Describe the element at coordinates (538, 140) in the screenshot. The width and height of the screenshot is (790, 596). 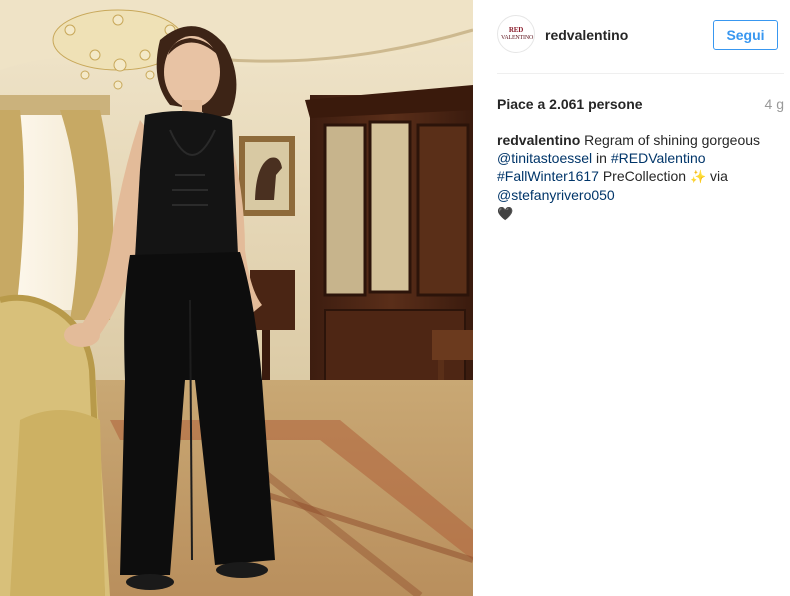
I see `caption-username: redvalentino` at that location.